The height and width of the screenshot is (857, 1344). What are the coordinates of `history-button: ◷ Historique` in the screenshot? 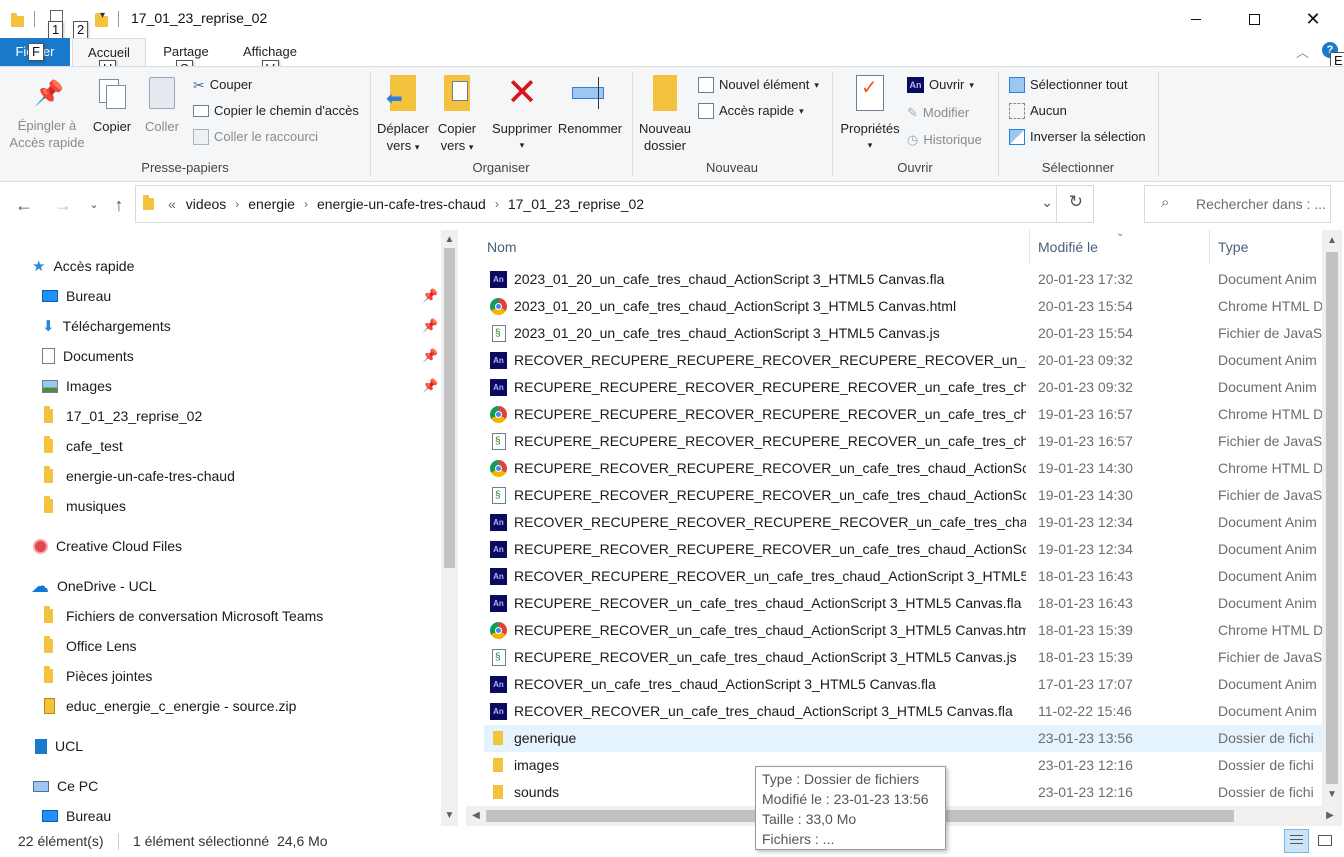 It's located at (944, 140).